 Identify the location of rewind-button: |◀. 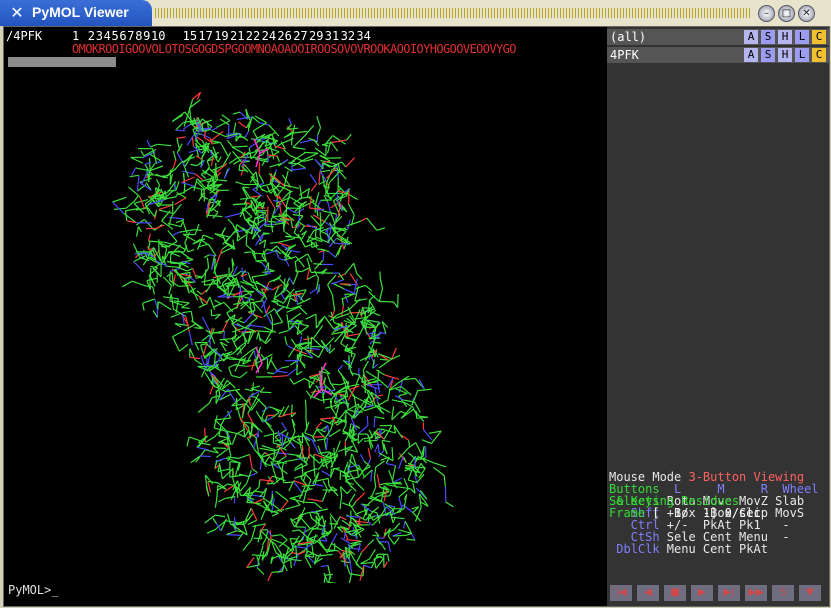
(621, 593).